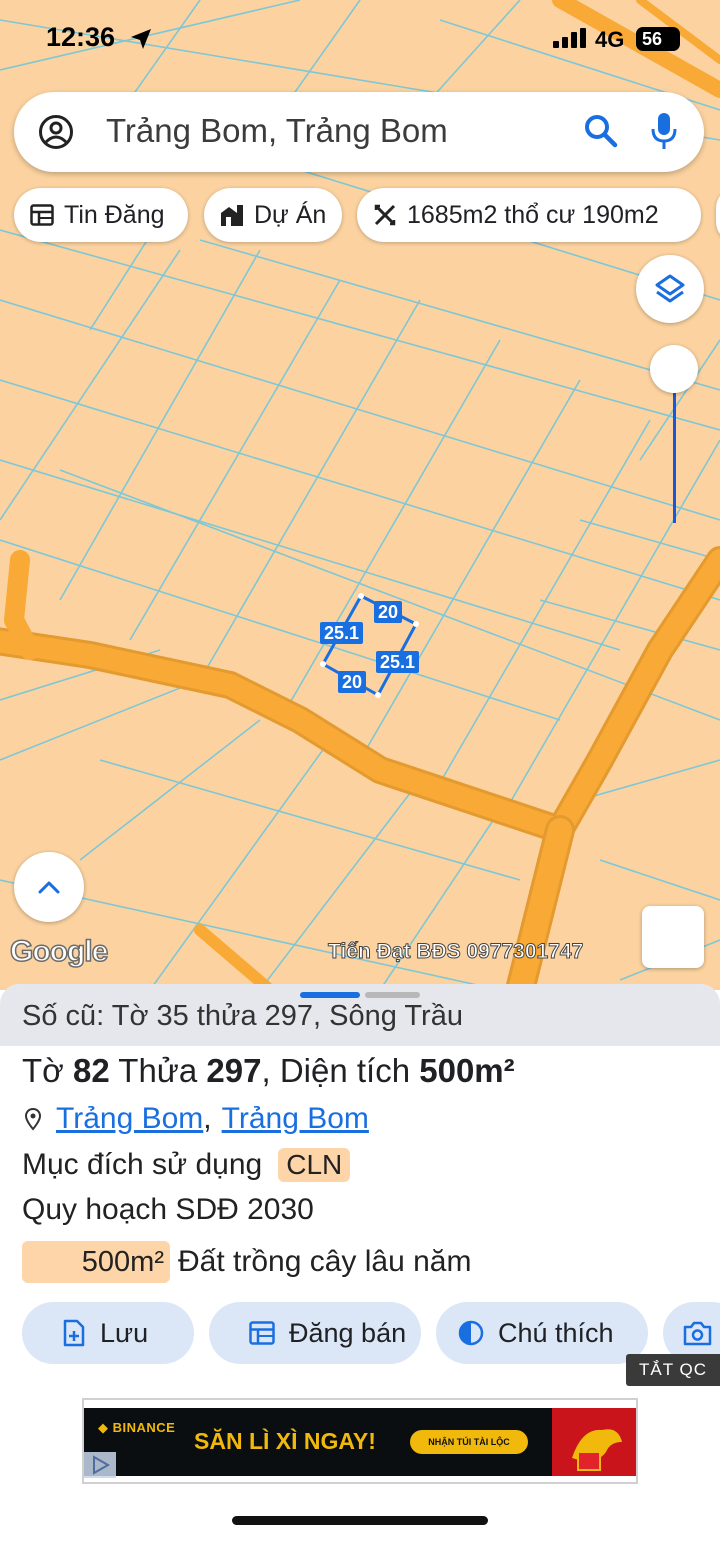 This screenshot has height=1557, width=720. Describe the element at coordinates (533, 214) in the screenshot. I see `chip-label: 1685m2 thổ cư 190m2` at that location.